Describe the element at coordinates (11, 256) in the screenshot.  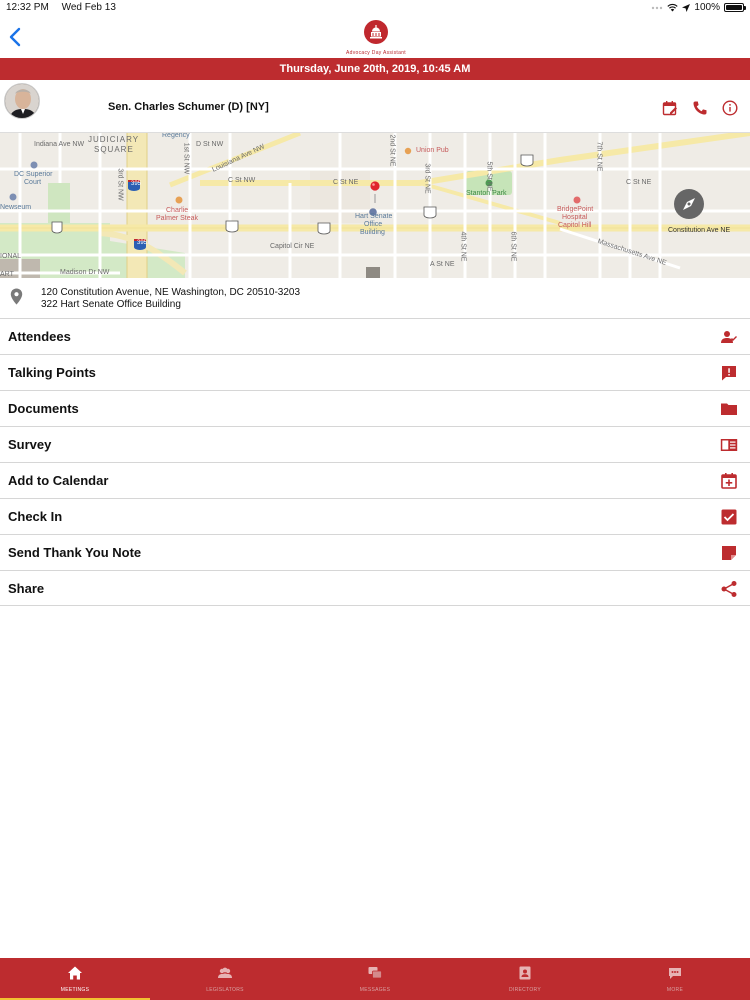
I see `map-label-national: IONAL` at that location.